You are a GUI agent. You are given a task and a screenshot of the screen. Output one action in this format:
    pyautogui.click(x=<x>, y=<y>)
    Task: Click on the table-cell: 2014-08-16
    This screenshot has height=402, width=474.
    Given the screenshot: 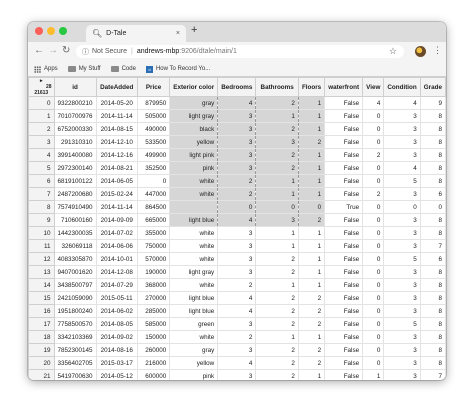 What is the action you would take?
    pyautogui.click(x=116, y=350)
    